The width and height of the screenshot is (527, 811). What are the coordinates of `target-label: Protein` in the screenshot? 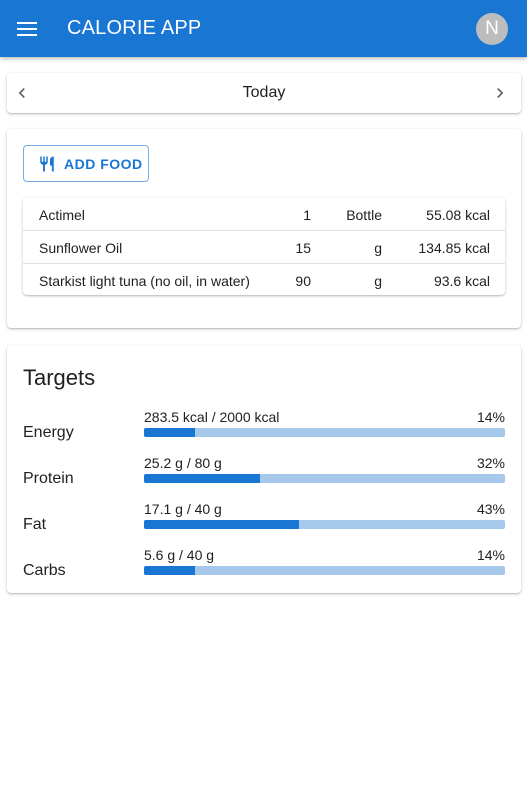 It's located at (48, 478).